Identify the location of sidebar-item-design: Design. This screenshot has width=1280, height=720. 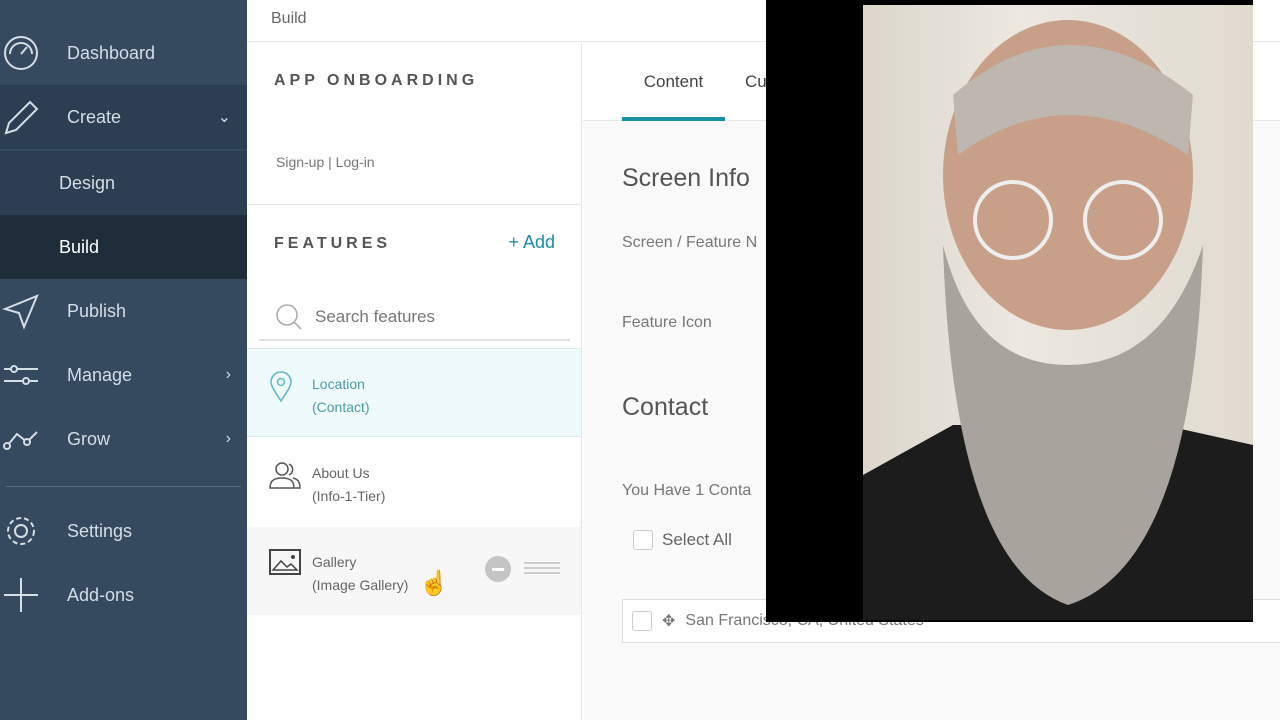
(123, 183).